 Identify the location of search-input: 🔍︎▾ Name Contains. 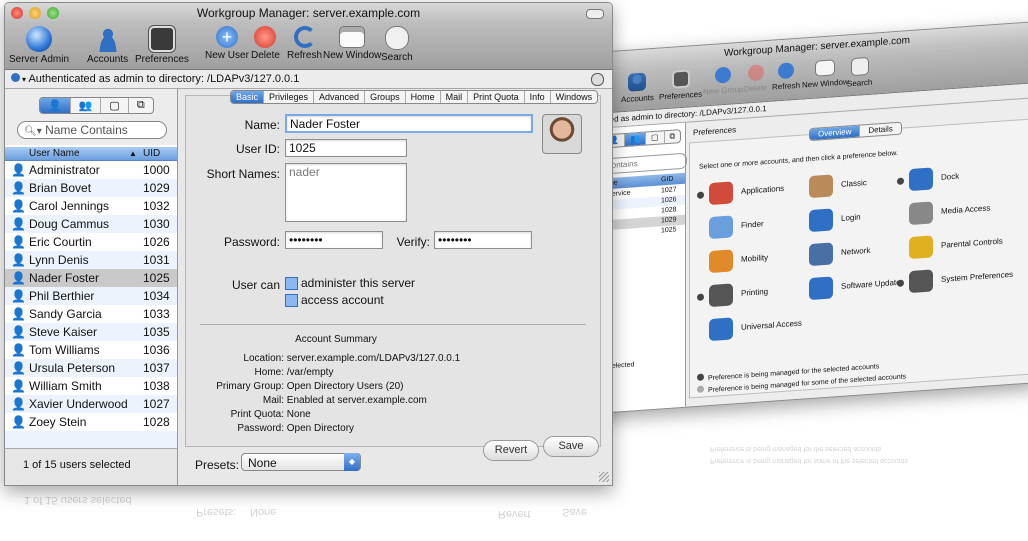
(92, 130).